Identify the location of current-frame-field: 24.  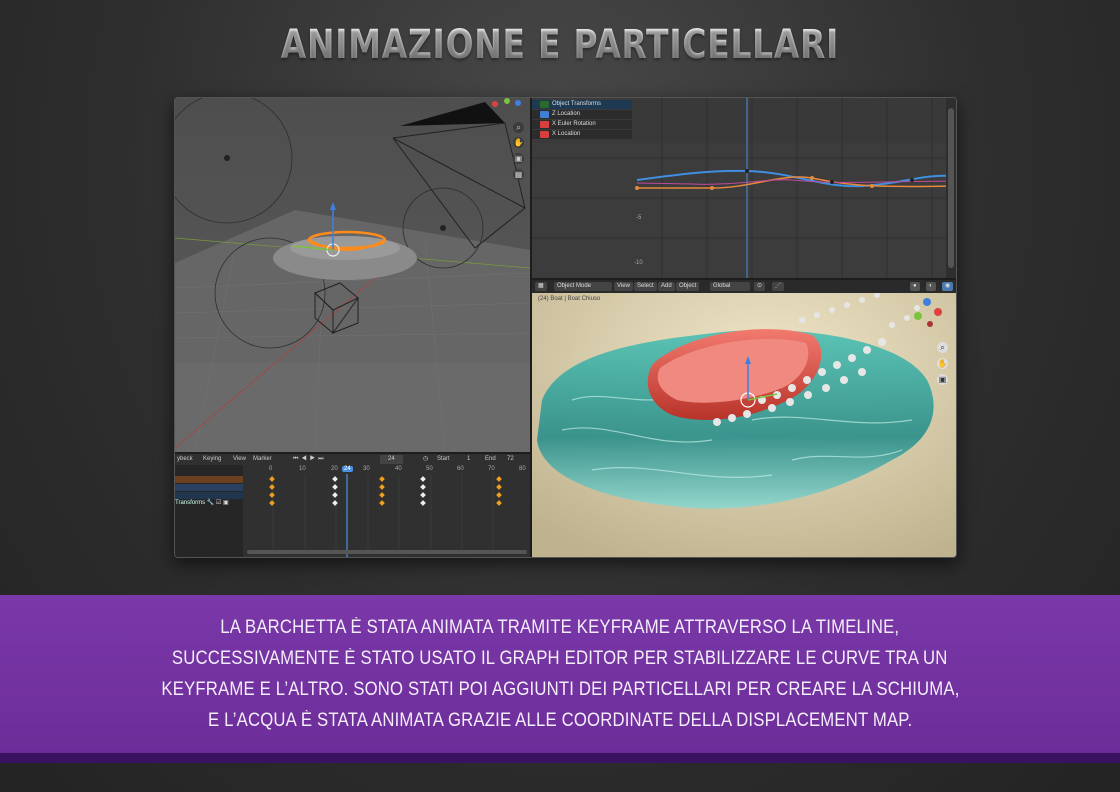
(391, 459).